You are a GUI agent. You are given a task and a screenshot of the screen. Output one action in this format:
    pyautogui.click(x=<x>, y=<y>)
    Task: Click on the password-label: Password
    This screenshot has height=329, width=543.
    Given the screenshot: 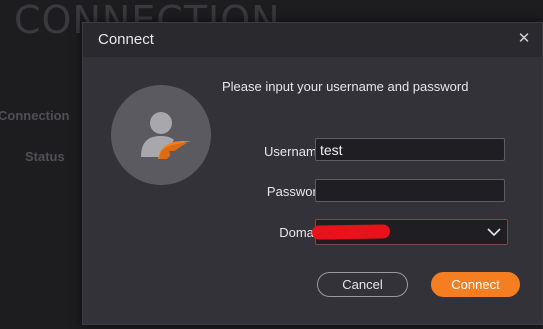 What is the action you would take?
    pyautogui.click(x=295, y=191)
    